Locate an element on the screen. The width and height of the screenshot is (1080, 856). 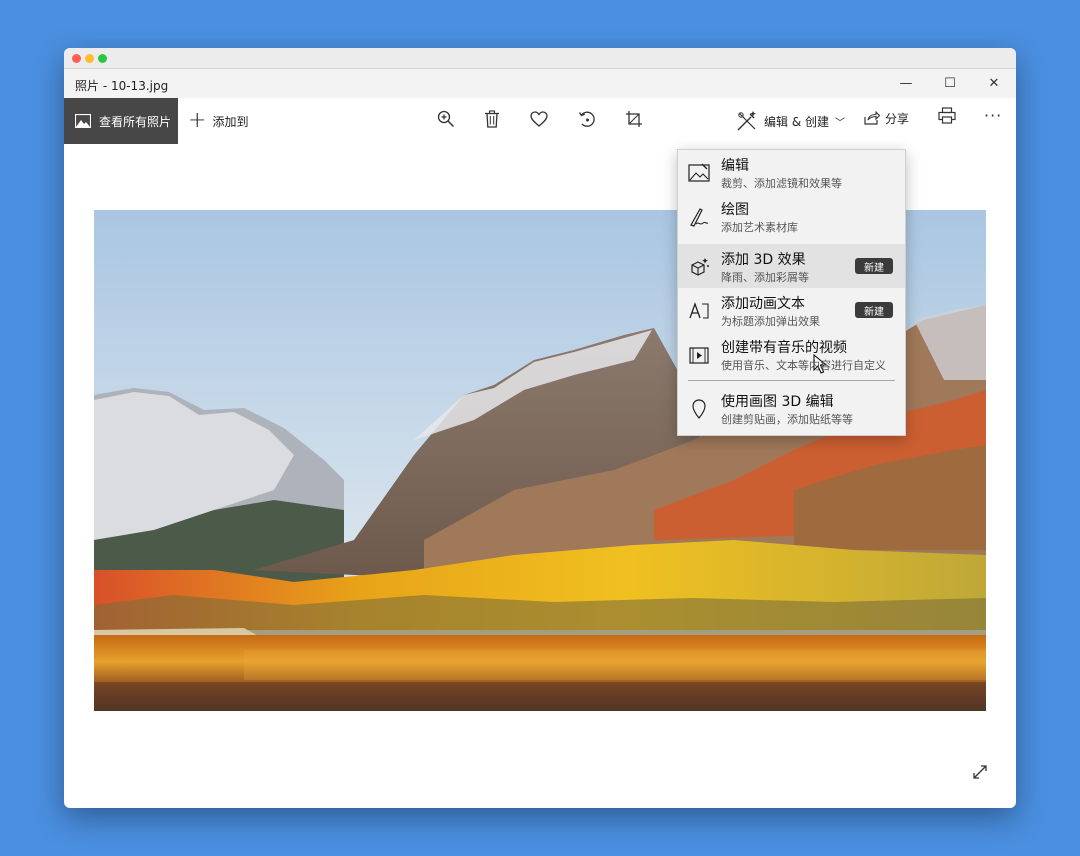
photo-edit-icon is located at coordinates (699, 173).